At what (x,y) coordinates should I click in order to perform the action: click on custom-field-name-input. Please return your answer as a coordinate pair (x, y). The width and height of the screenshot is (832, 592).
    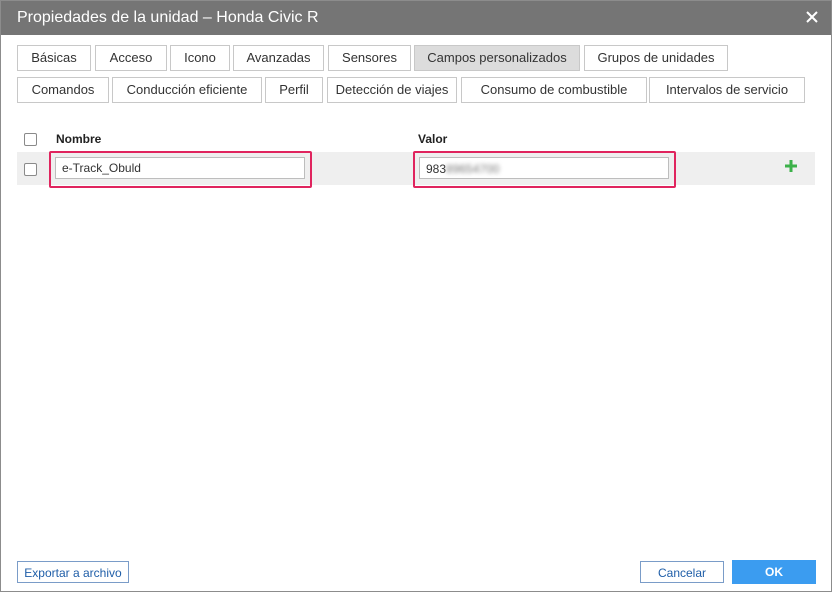
    Looking at the image, I should click on (180, 168).